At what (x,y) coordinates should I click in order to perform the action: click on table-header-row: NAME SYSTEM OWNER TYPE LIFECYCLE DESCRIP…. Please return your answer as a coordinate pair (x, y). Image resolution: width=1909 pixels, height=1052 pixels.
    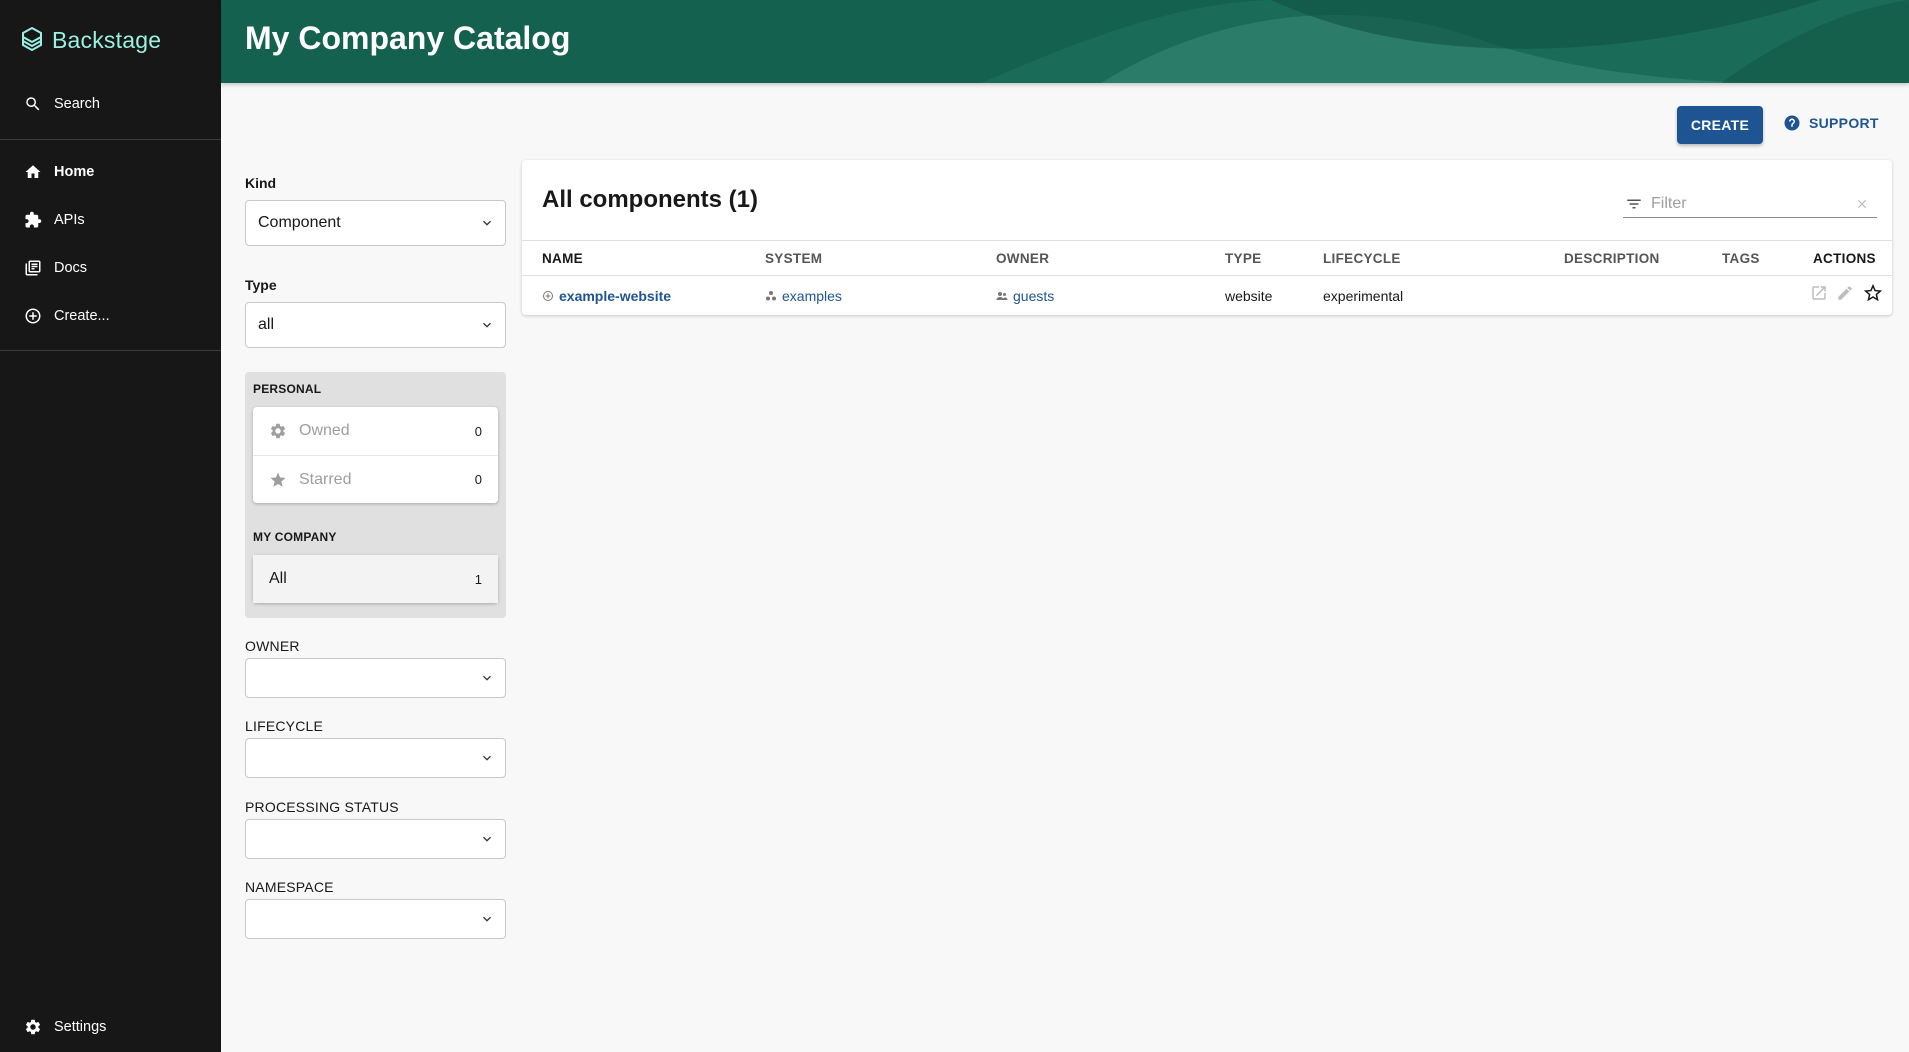
    Looking at the image, I should click on (1207, 258).